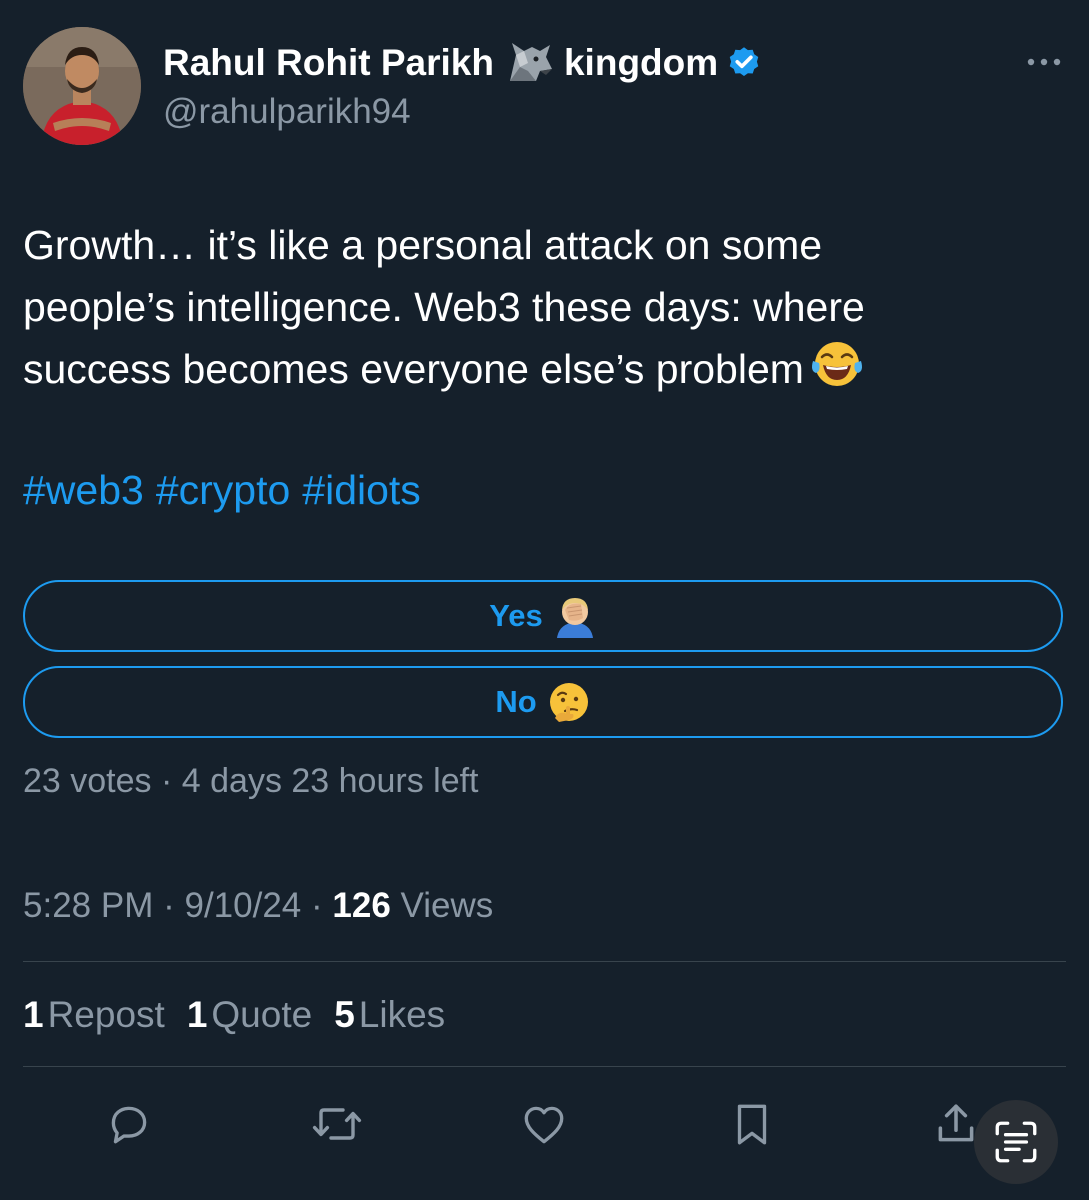 This screenshot has width=1089, height=1200. I want to click on likes-stat: 5 Likes, so click(389, 1015).